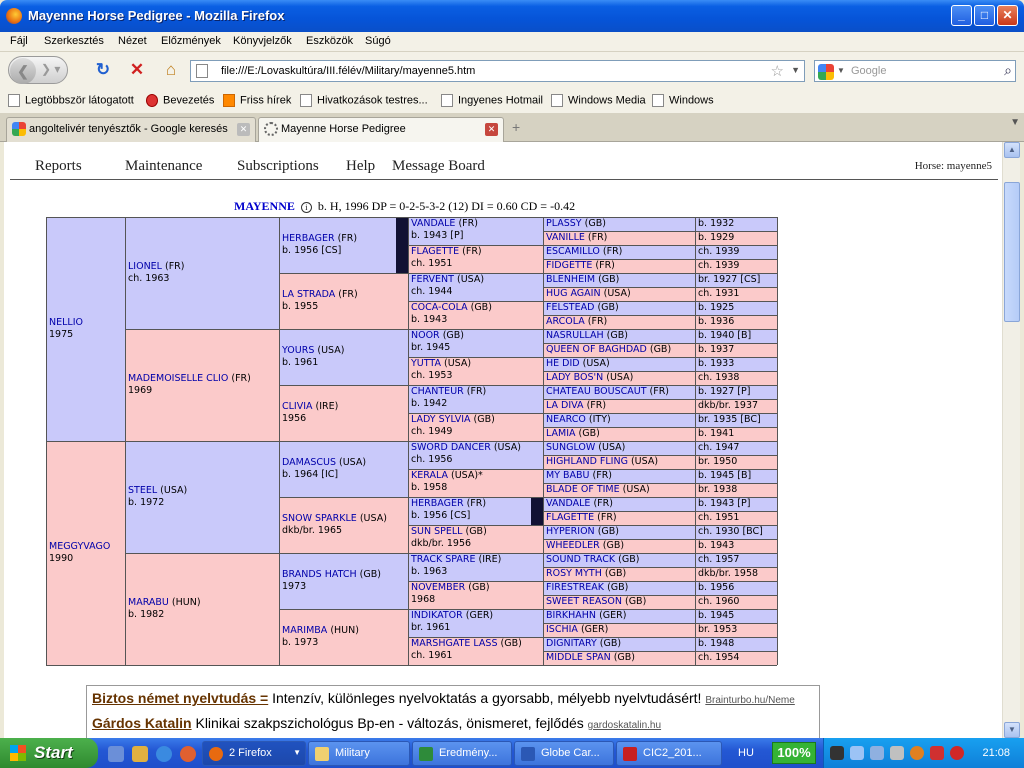 The height and width of the screenshot is (768, 1024). I want to click on search-box: ▼ Google ⌕, so click(915, 71).